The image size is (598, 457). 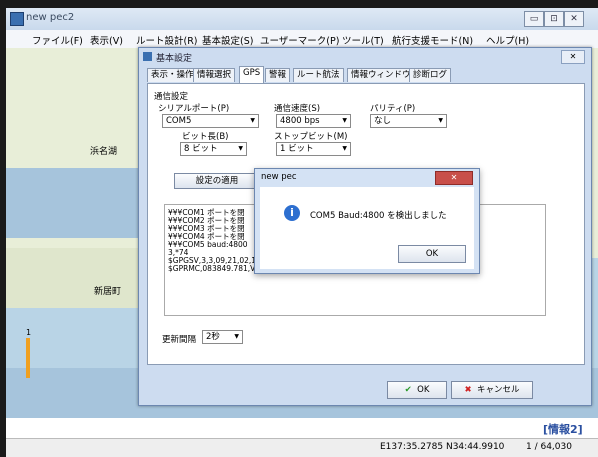 What do you see at coordinates (179, 121) in the screenshot?
I see `serial-port-value: COM5` at bounding box center [179, 121].